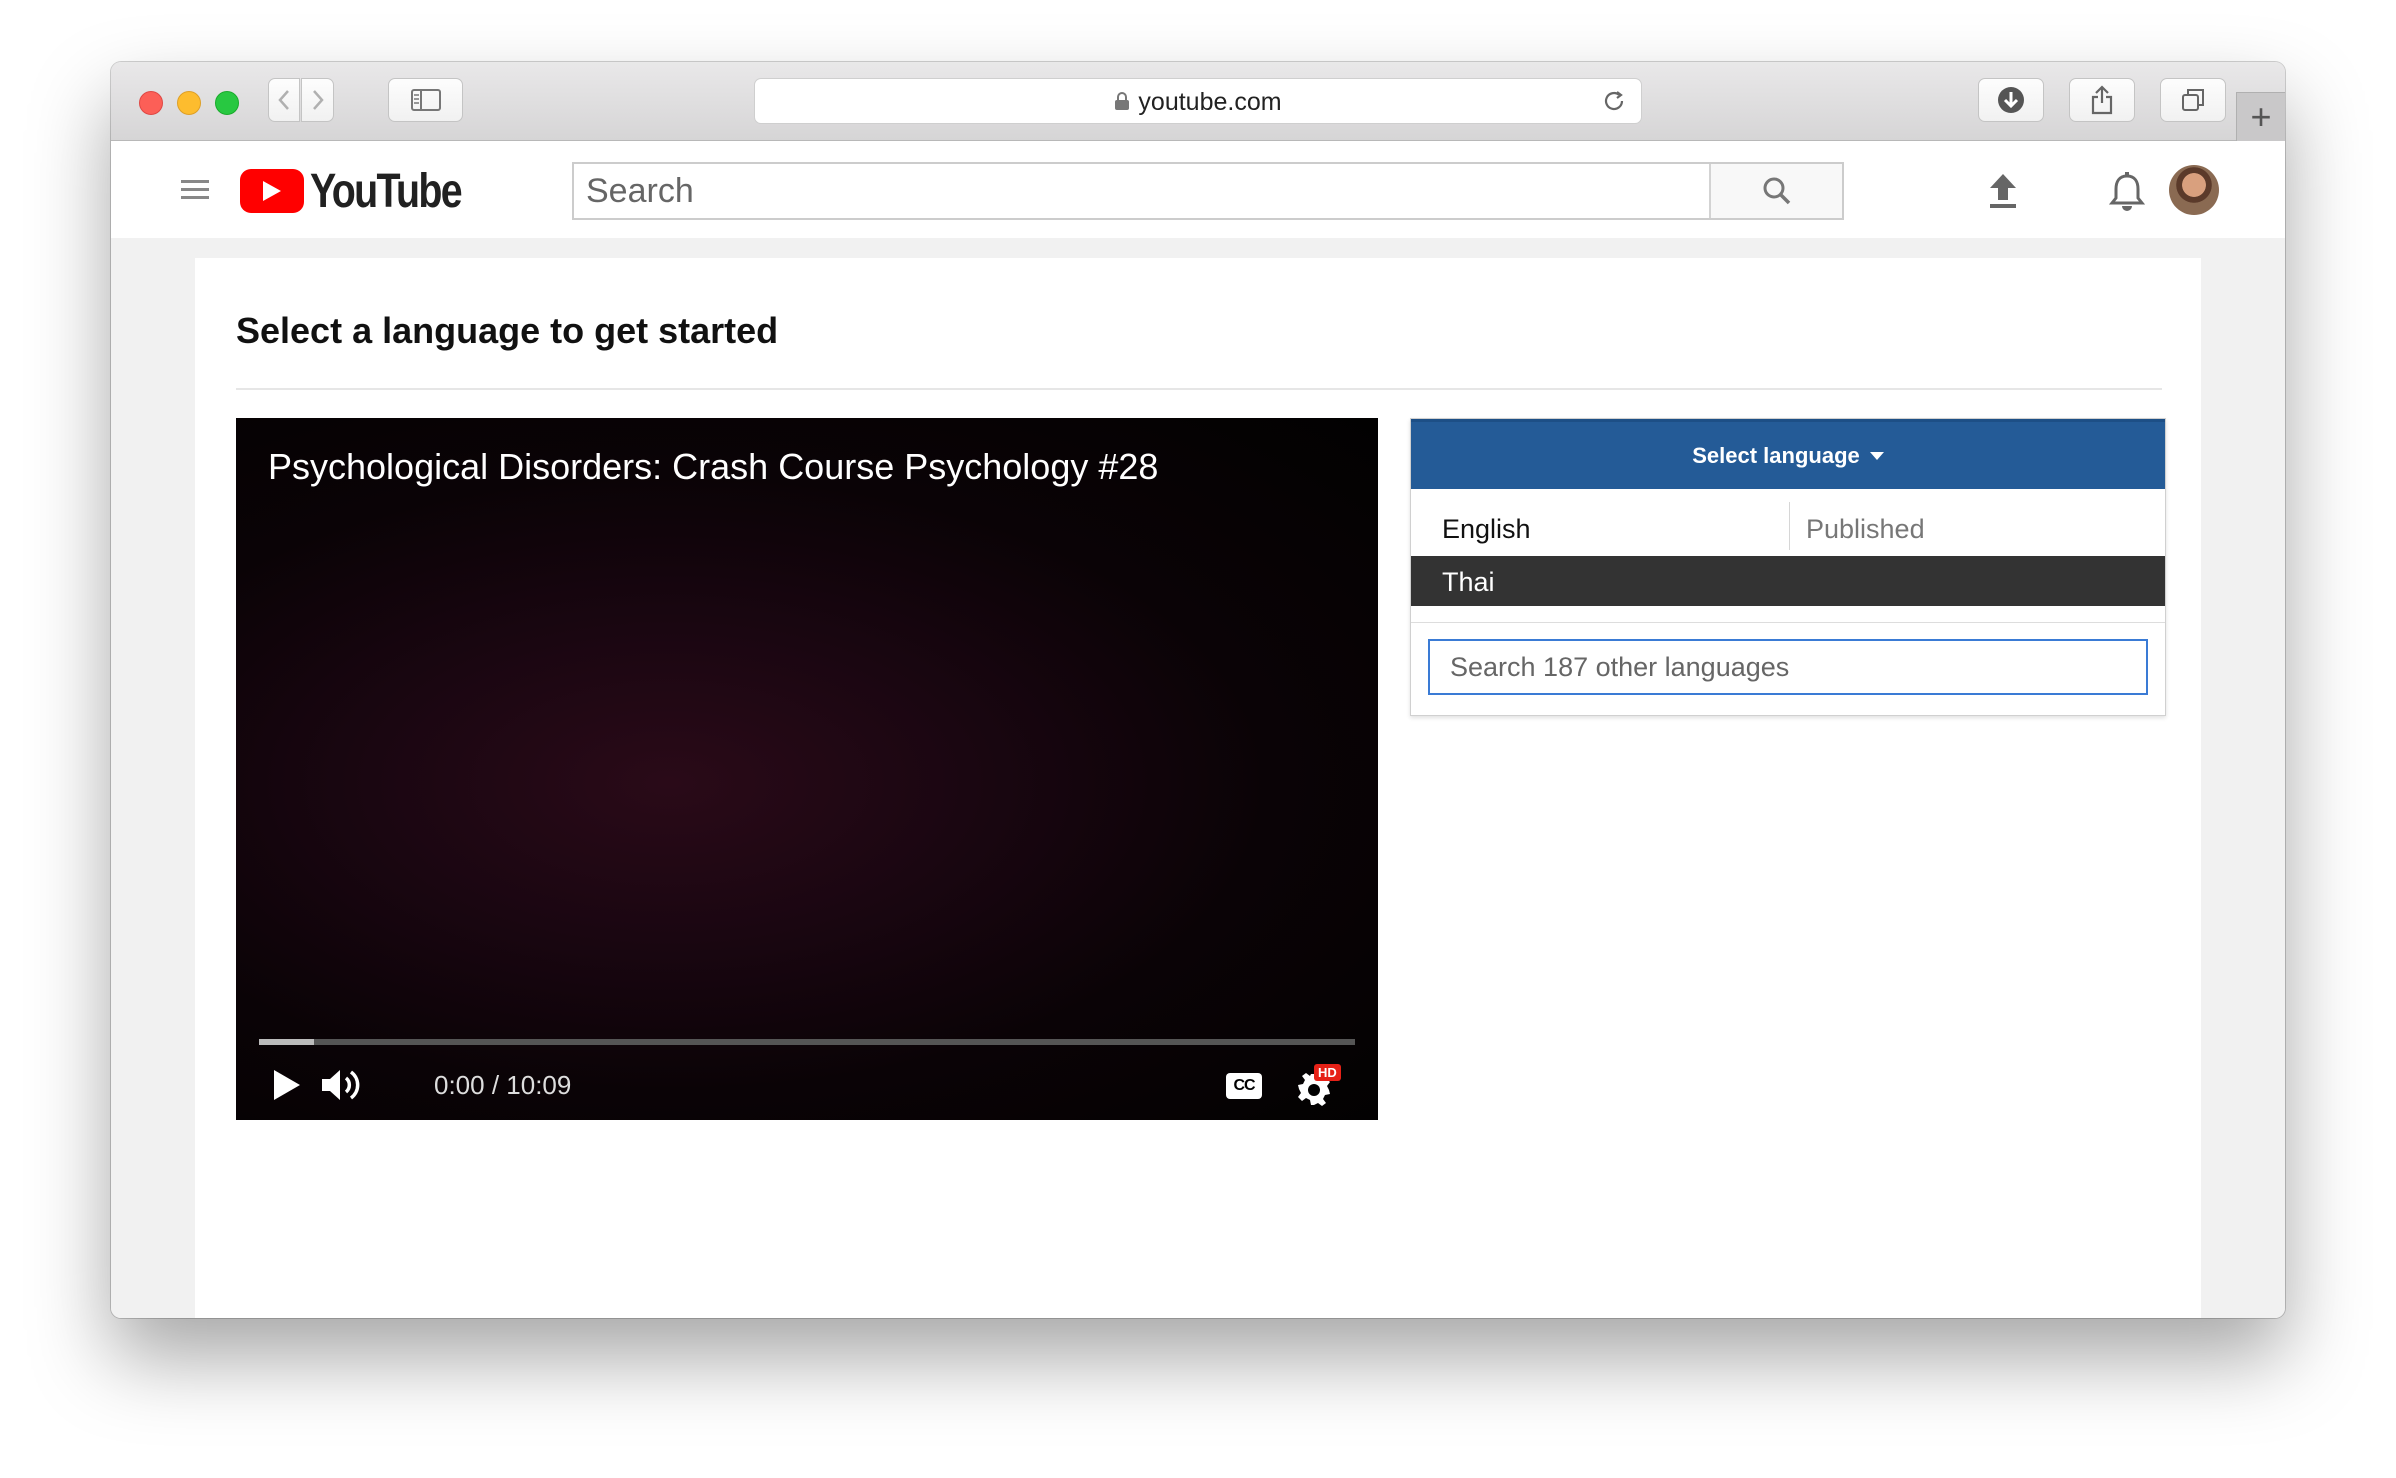  I want to click on sidebar-icon, so click(425, 100).